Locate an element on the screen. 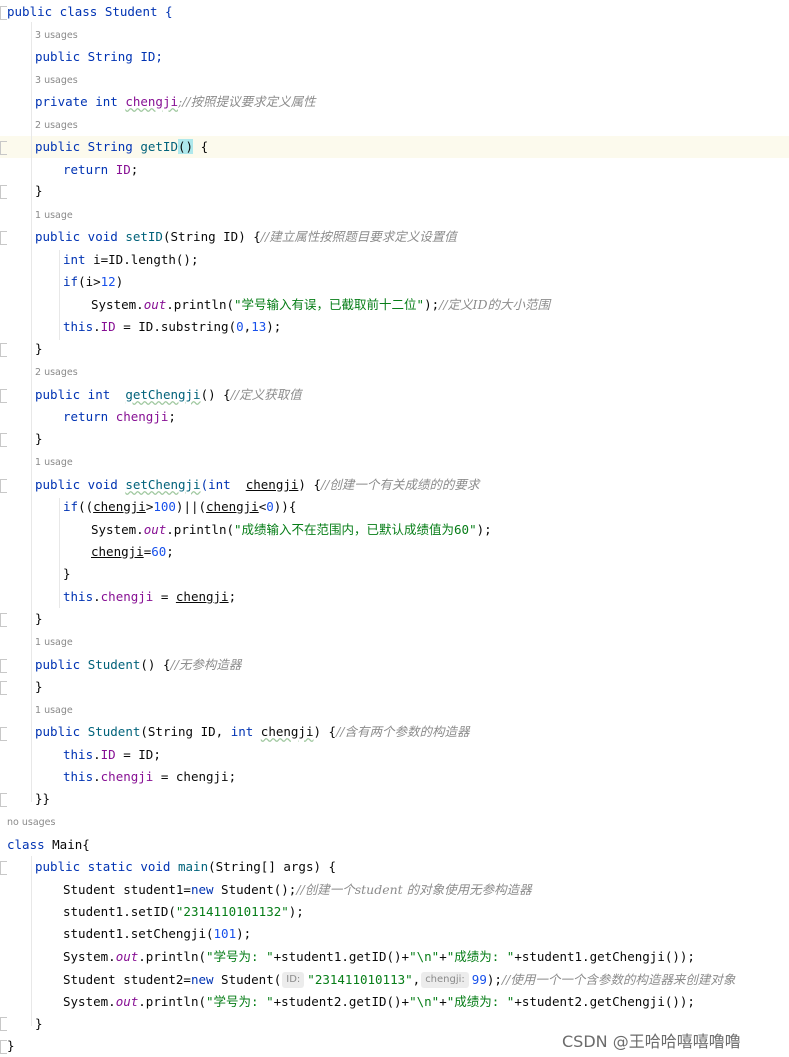  code-token: public void is located at coordinates (80, 236).